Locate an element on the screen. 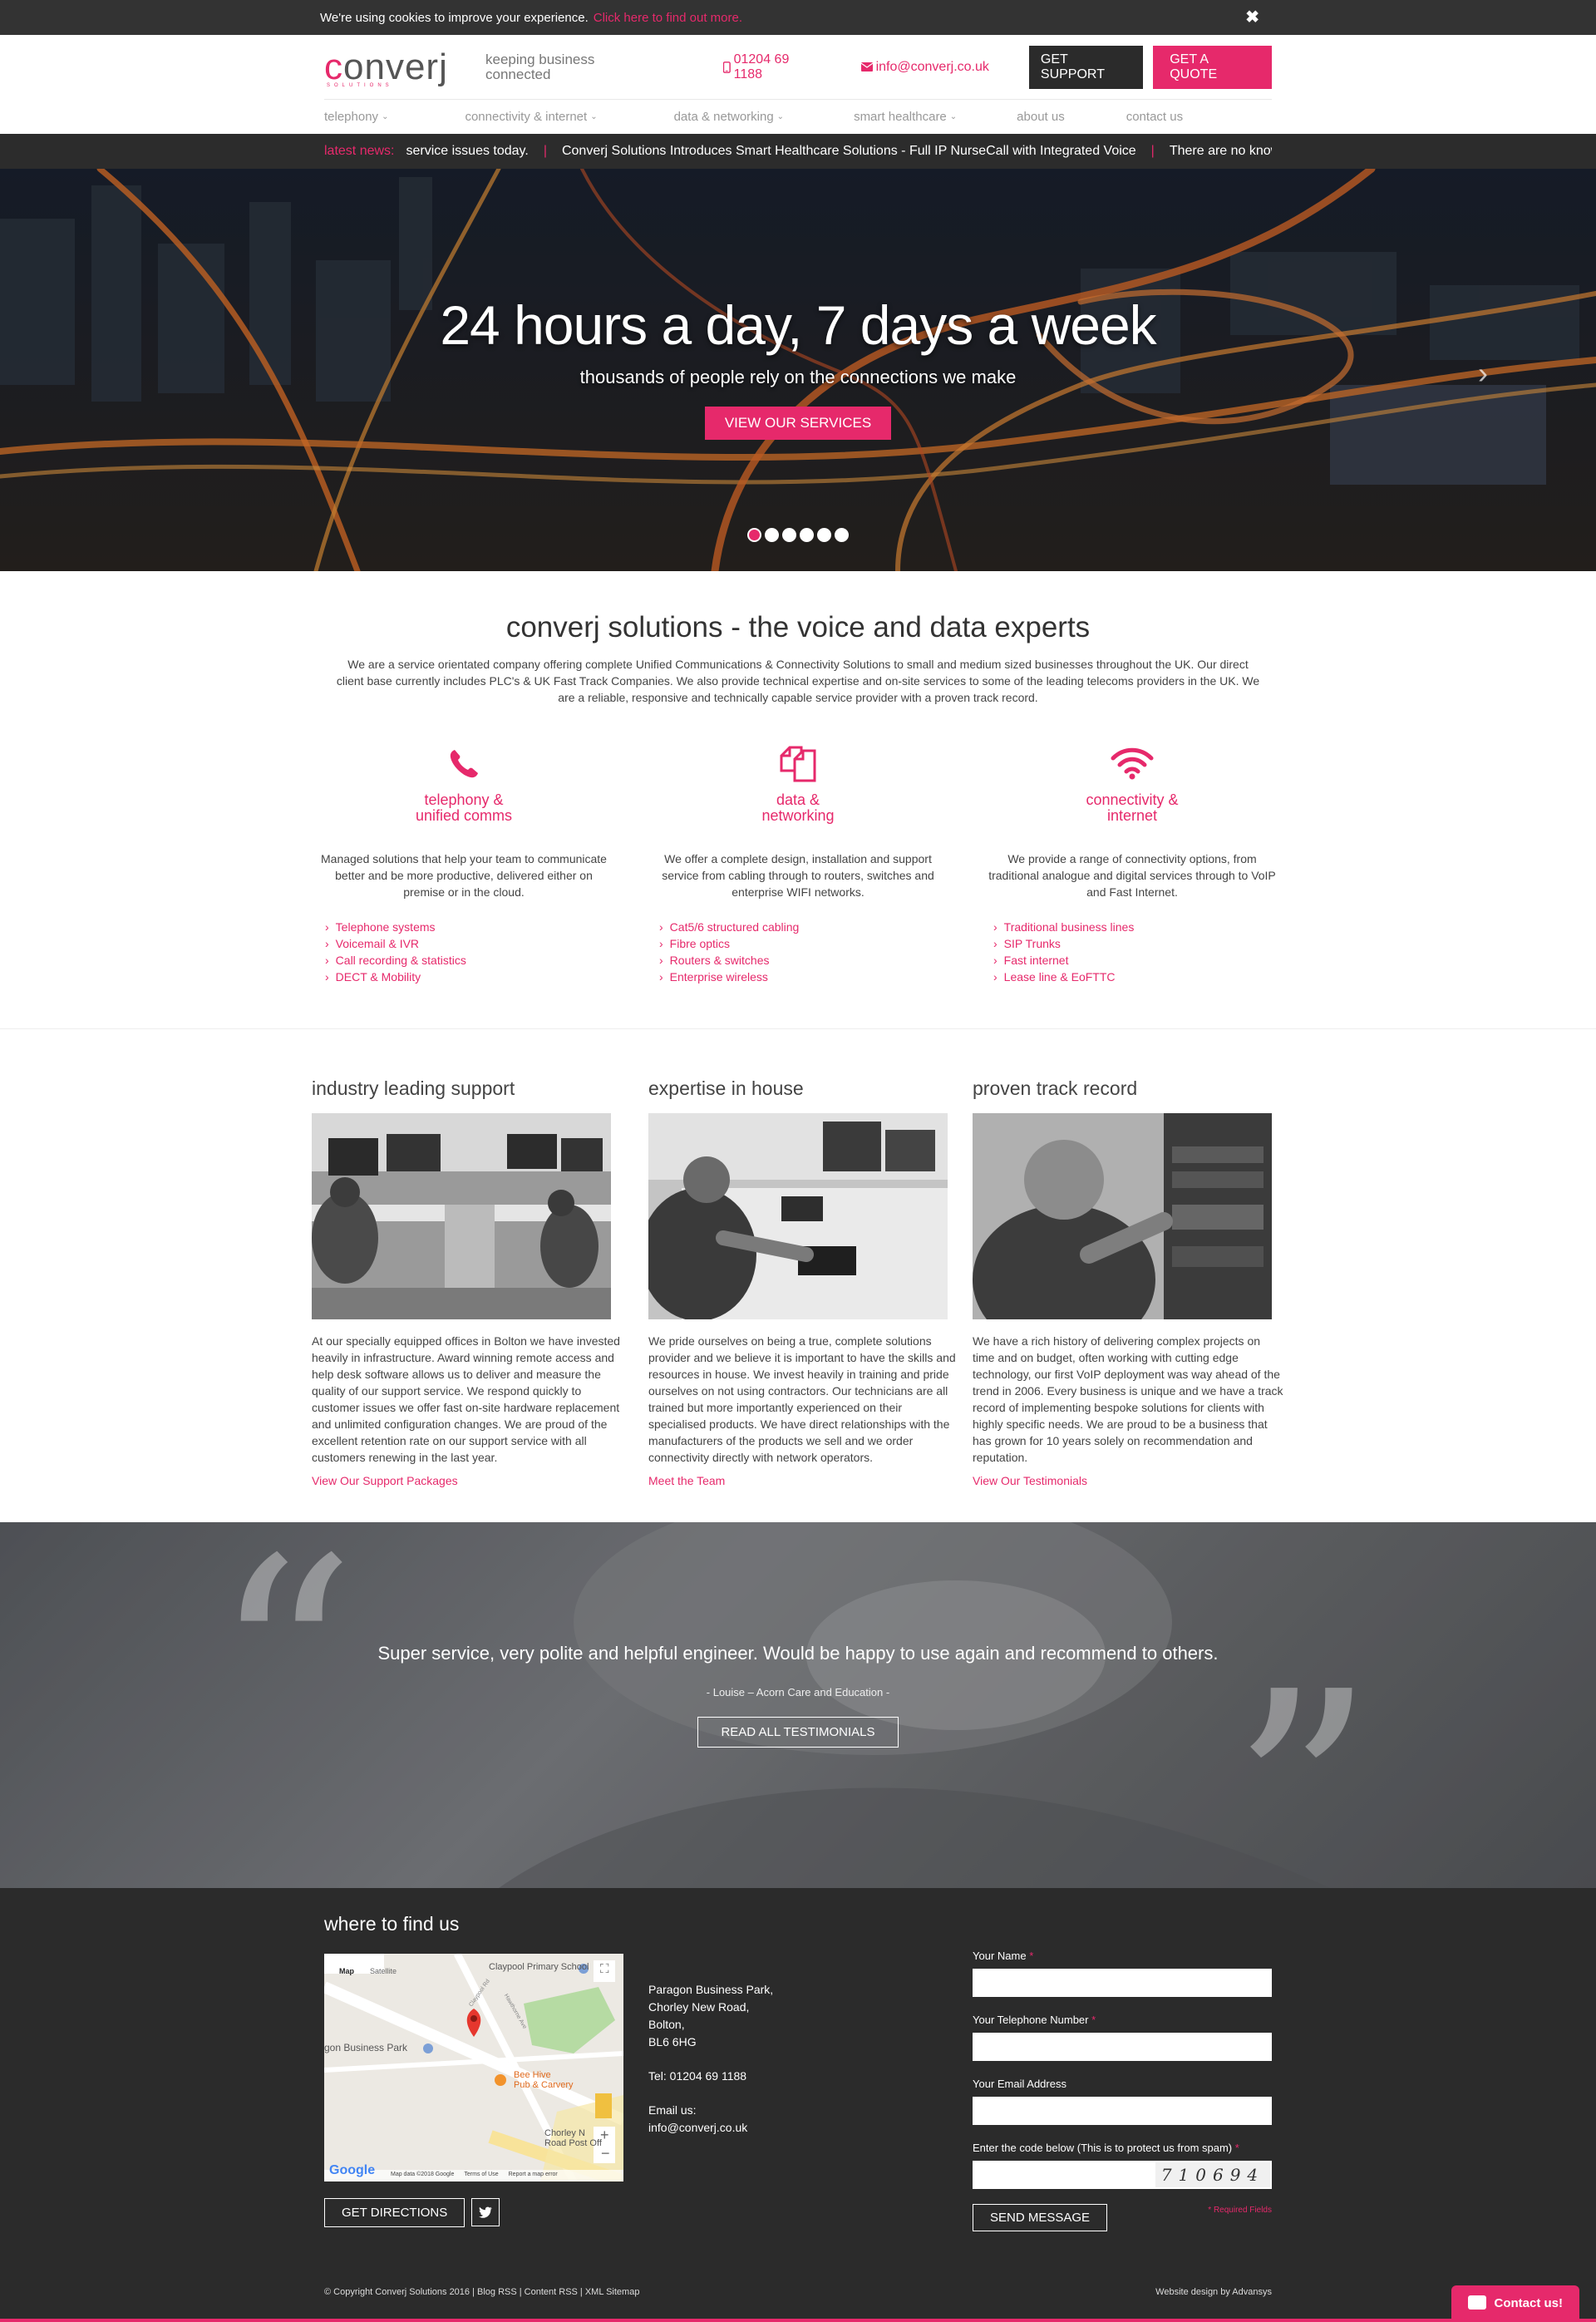 Image resolution: width=1596 pixels, height=2322 pixels. service-link: Voicemail & IVR is located at coordinates (467, 943).